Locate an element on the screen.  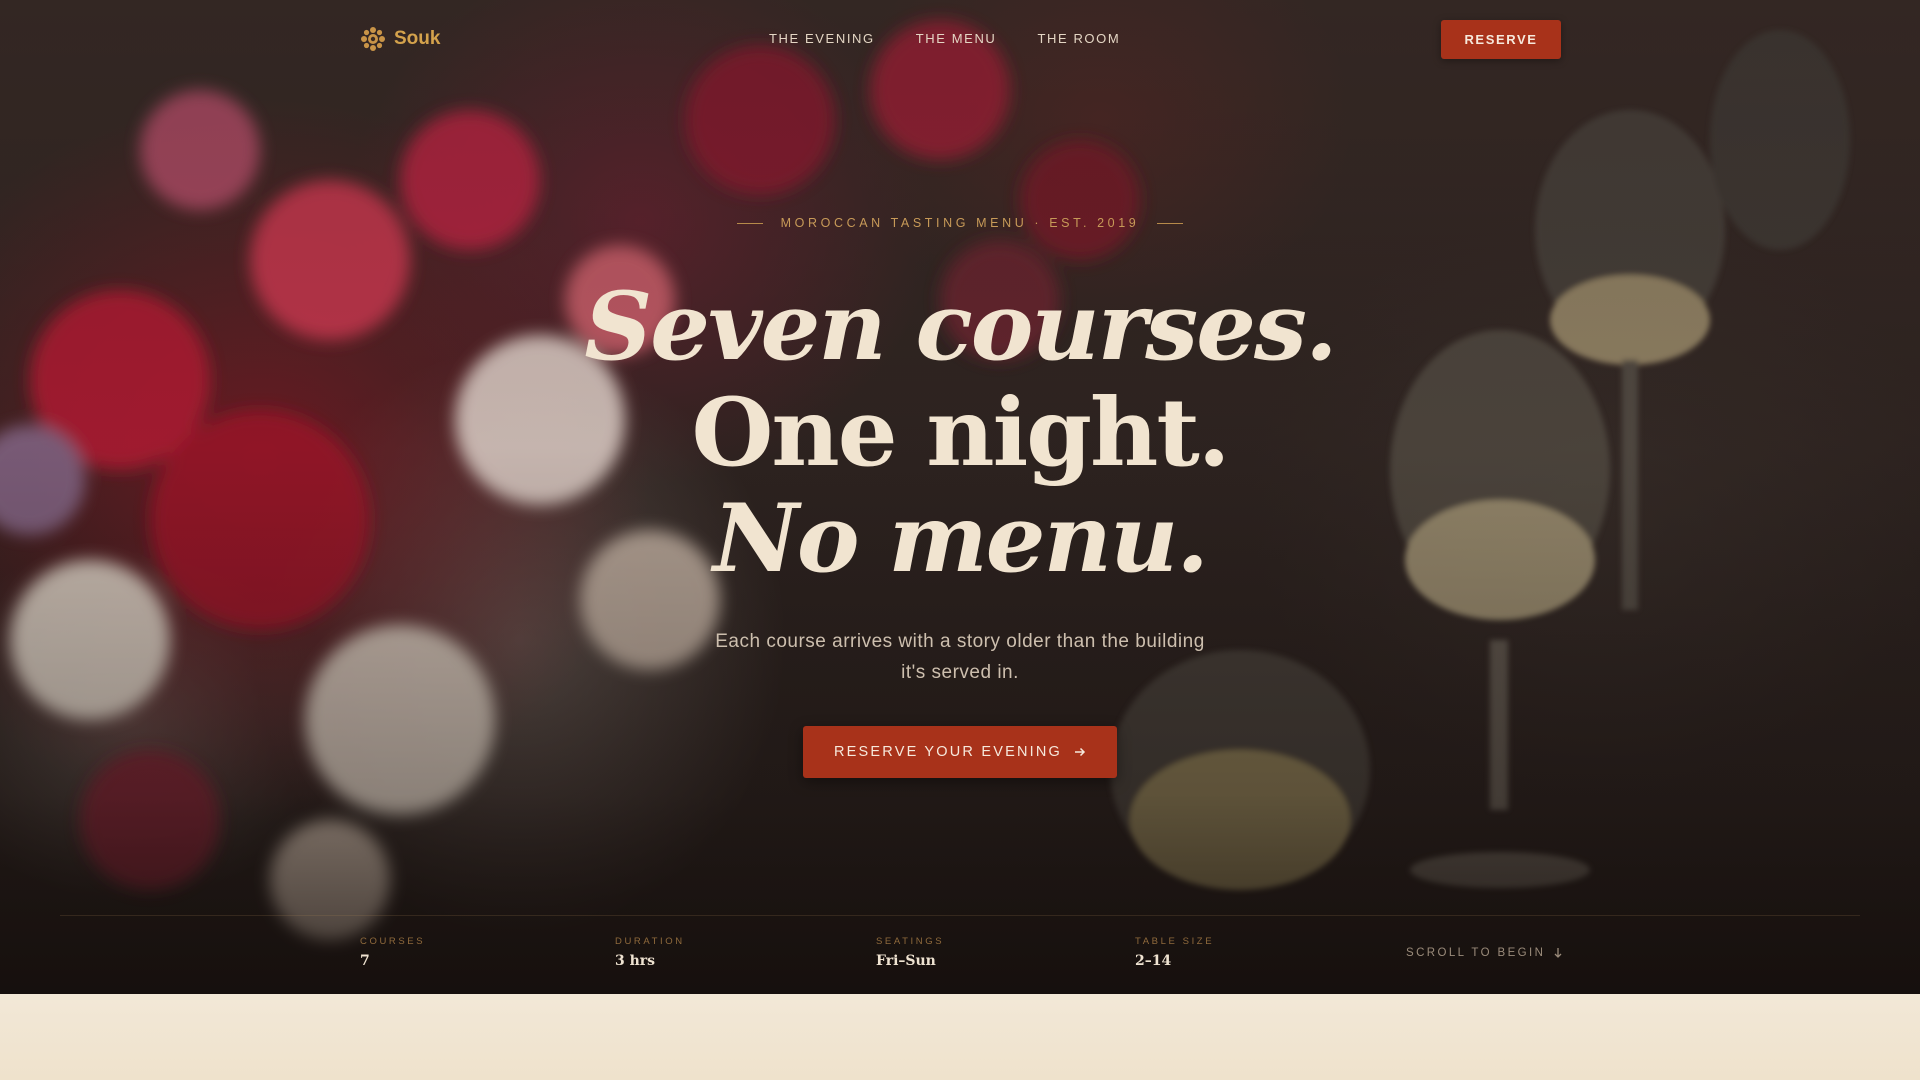
nav-link-the-room: THE ROOM is located at coordinates (1078, 38).